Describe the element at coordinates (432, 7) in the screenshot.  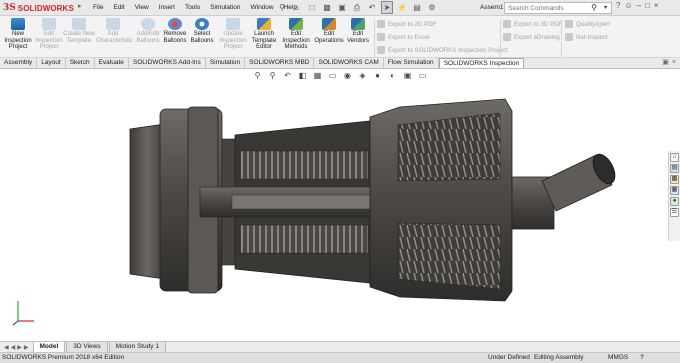
I see `options-gear-icon: ⚙` at that location.